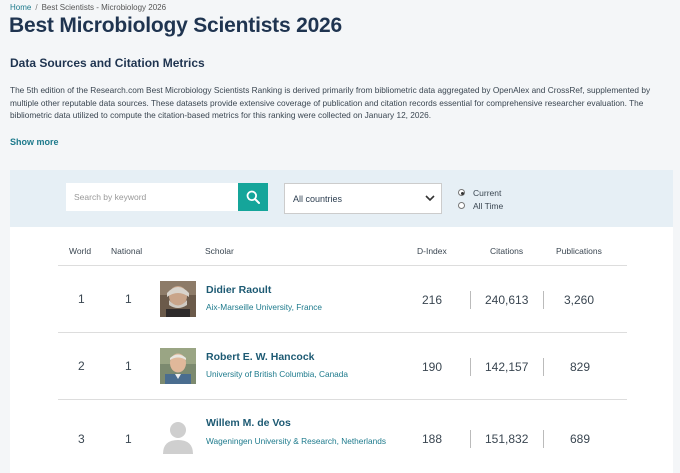  I want to click on world-rank: 2, so click(81, 366).